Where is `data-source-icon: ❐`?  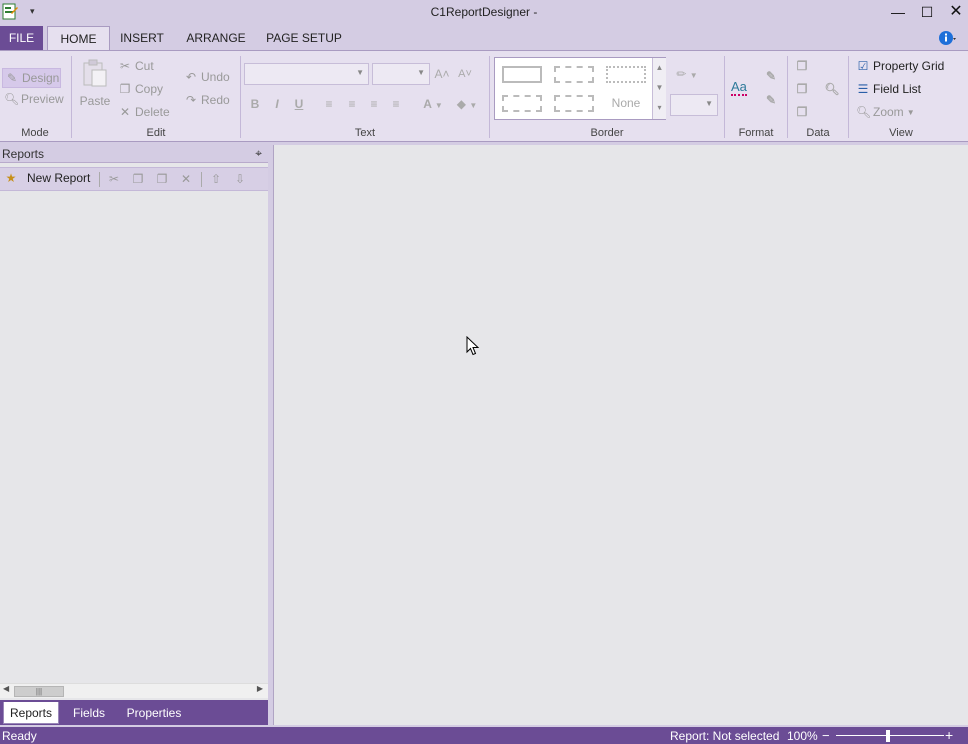 data-source-icon: ❐ is located at coordinates (802, 66).